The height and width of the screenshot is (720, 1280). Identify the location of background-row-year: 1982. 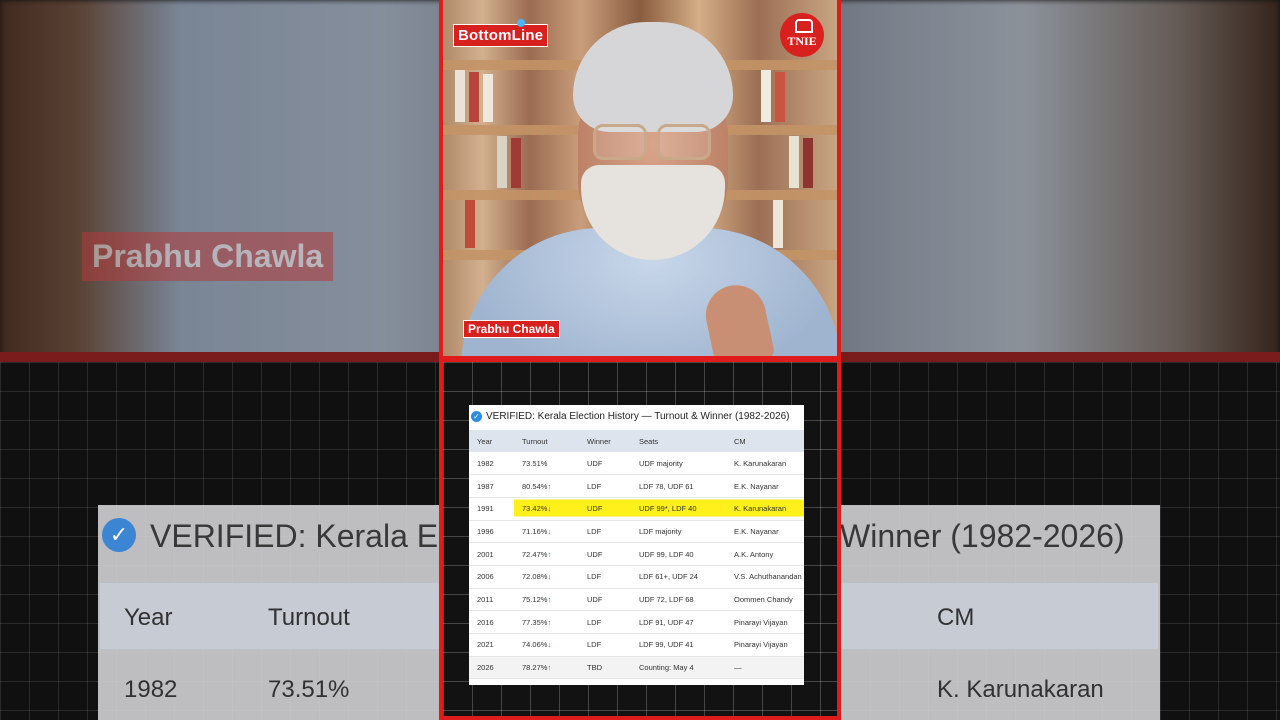
(151, 689).